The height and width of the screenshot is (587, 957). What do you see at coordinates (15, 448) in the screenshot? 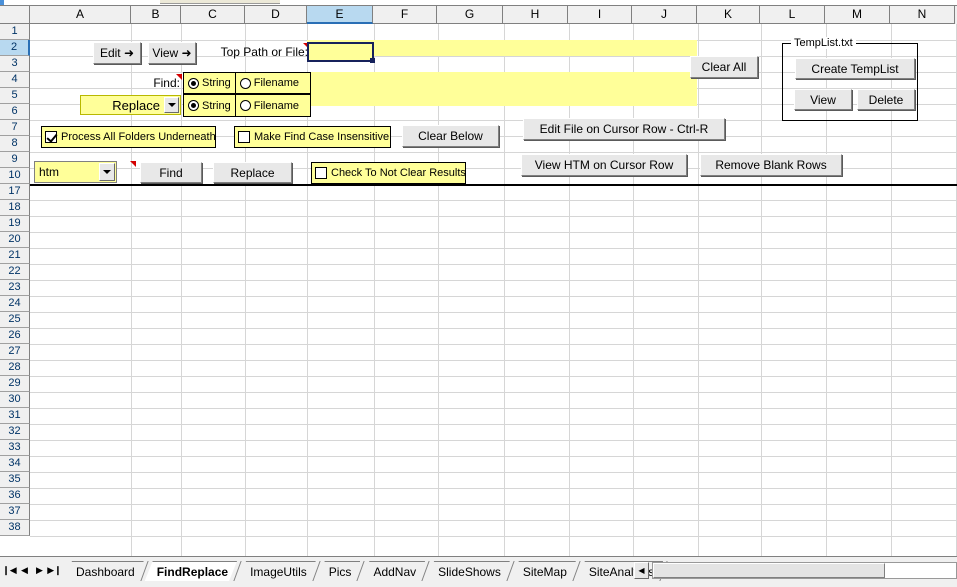
I see `row-header-33: 33` at bounding box center [15, 448].